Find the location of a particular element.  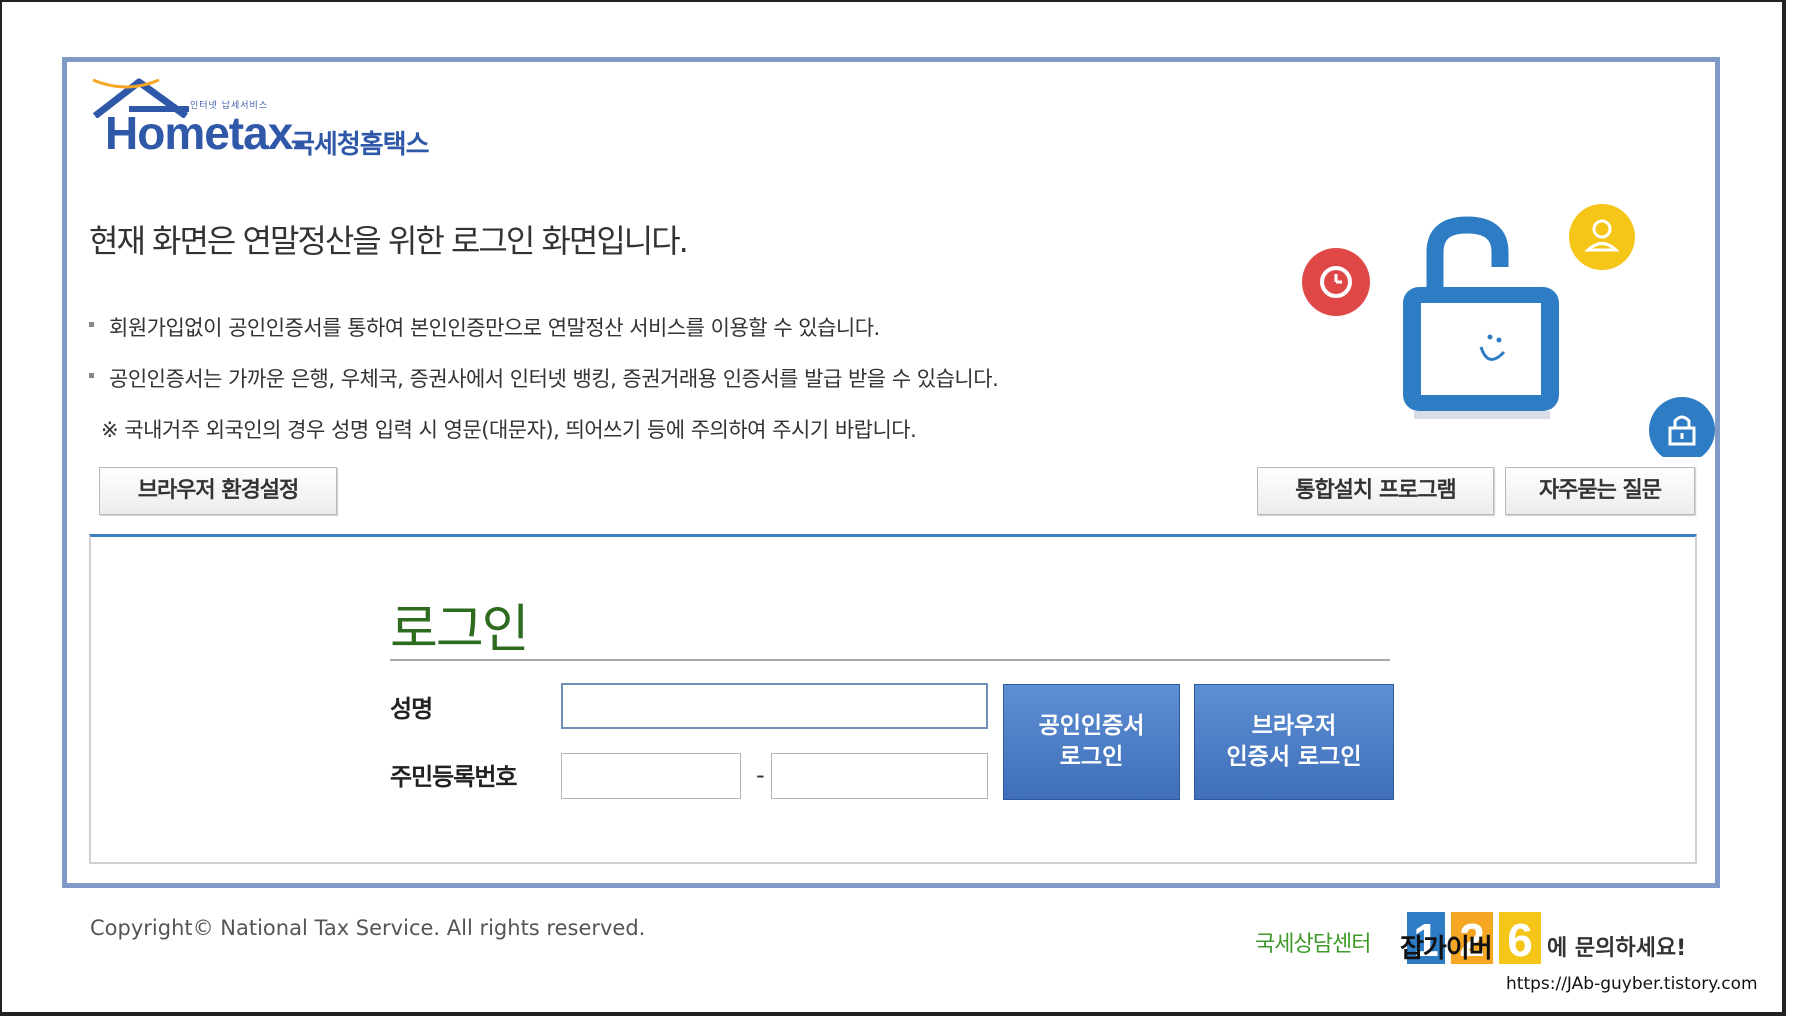

lock-icon is located at coordinates (1682, 430).